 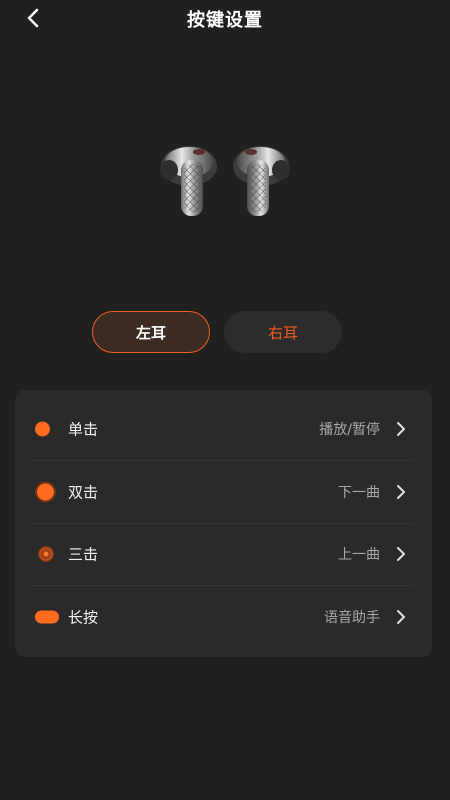 I want to click on single-tap-icon, so click(x=42, y=429).